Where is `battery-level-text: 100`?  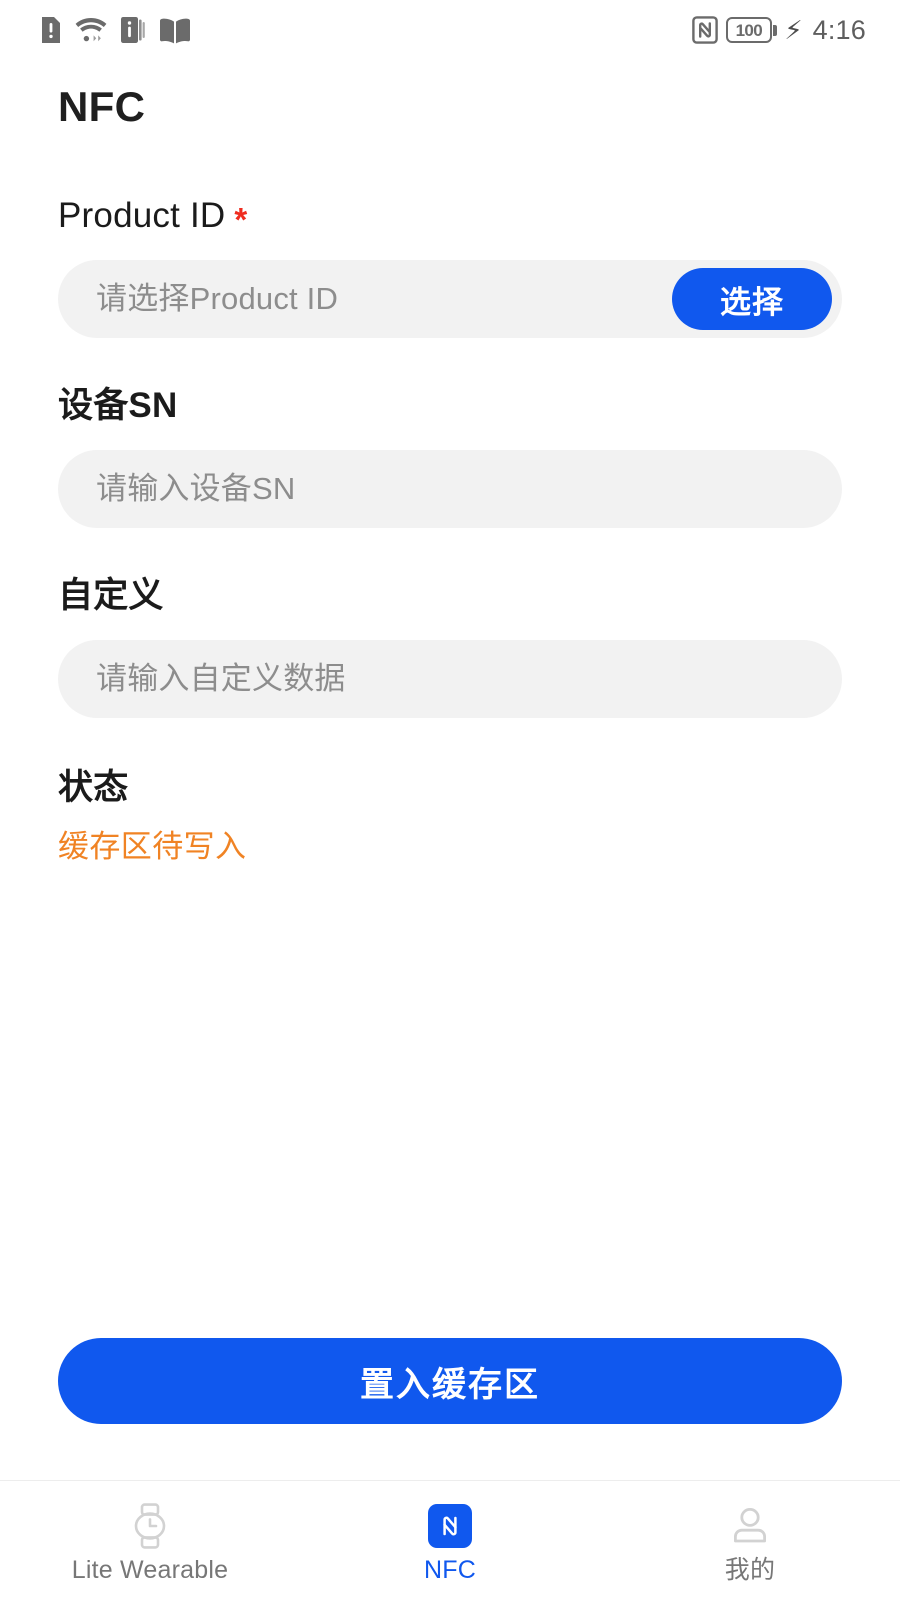 battery-level-text: 100 is located at coordinates (749, 30).